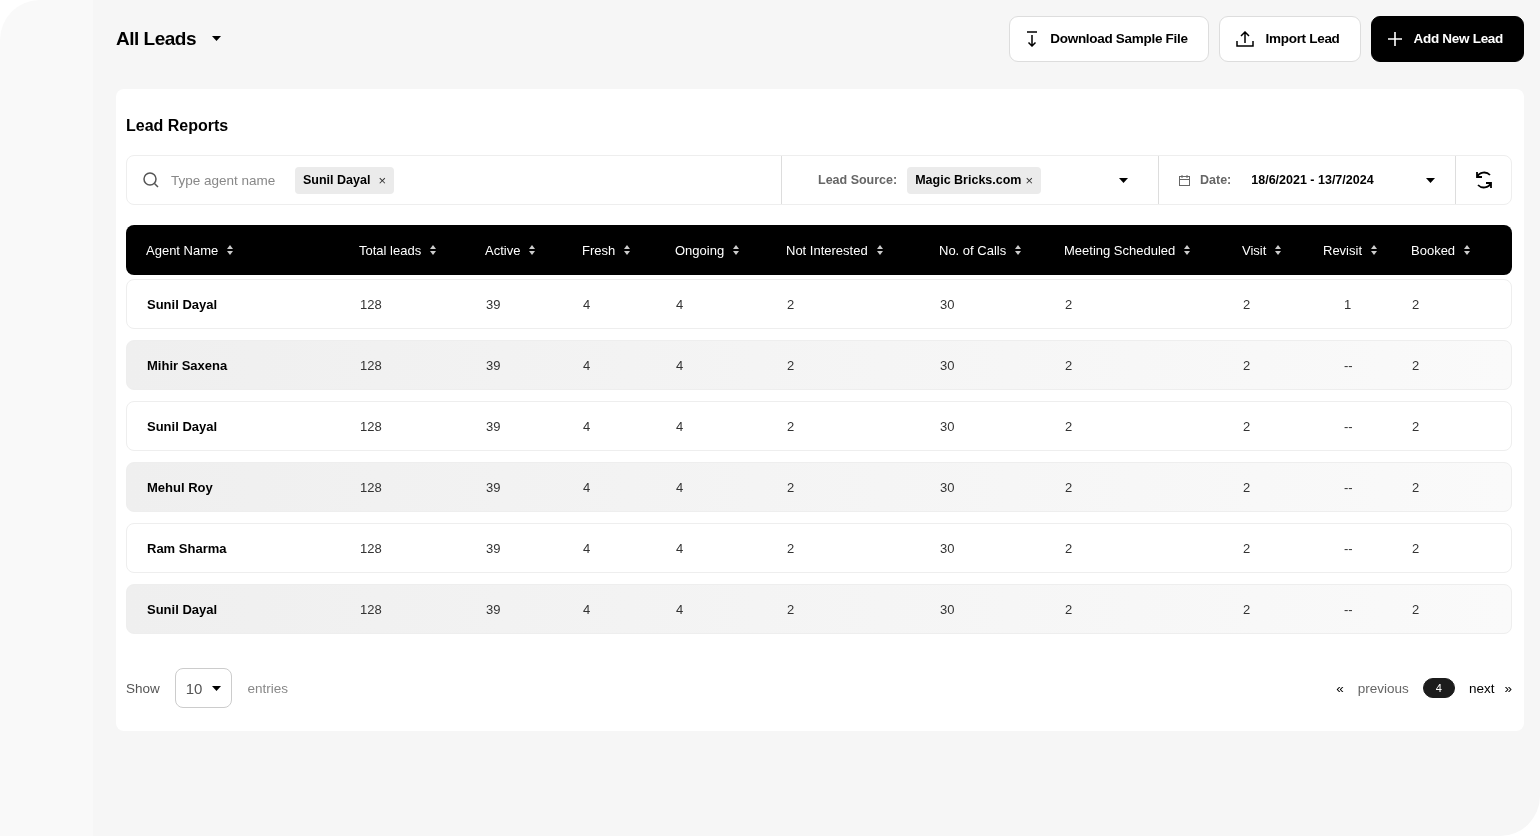 Image resolution: width=1540 pixels, height=836 pixels. Describe the element at coordinates (1312, 180) in the screenshot. I see `date-range: 18/6/2021 - 13/7/2024` at that location.